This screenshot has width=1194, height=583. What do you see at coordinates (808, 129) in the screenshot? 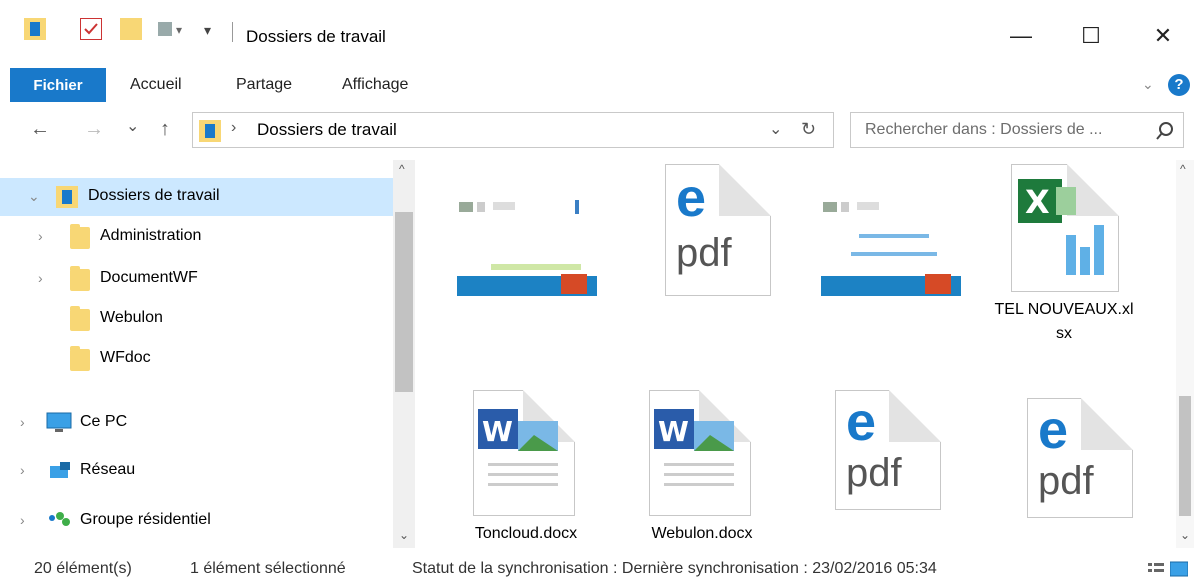
I see `refresh-icon: ↻` at bounding box center [808, 129].